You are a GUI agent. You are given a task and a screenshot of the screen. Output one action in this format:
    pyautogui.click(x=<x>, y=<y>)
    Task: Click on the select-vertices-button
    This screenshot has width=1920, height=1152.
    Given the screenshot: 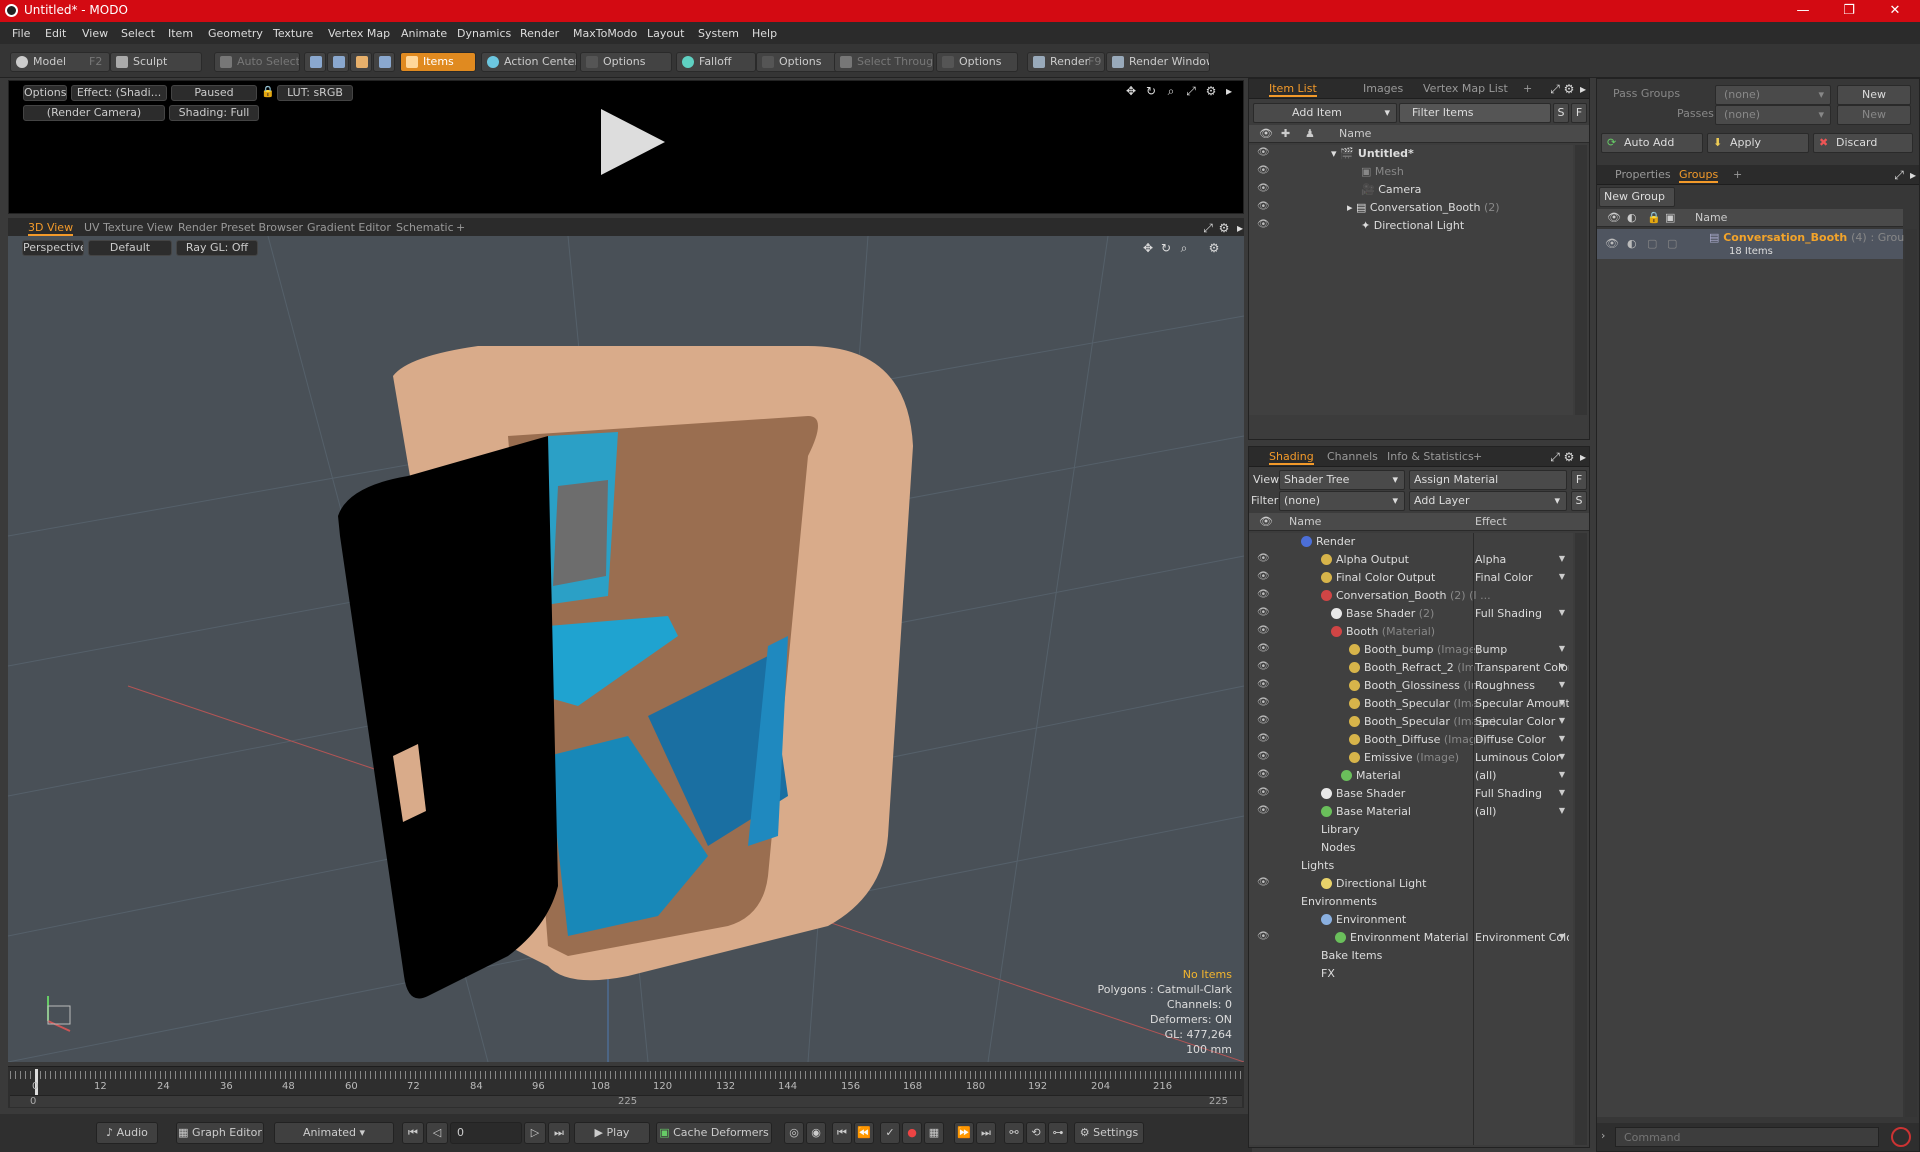 What is the action you would take?
    pyautogui.click(x=315, y=62)
    